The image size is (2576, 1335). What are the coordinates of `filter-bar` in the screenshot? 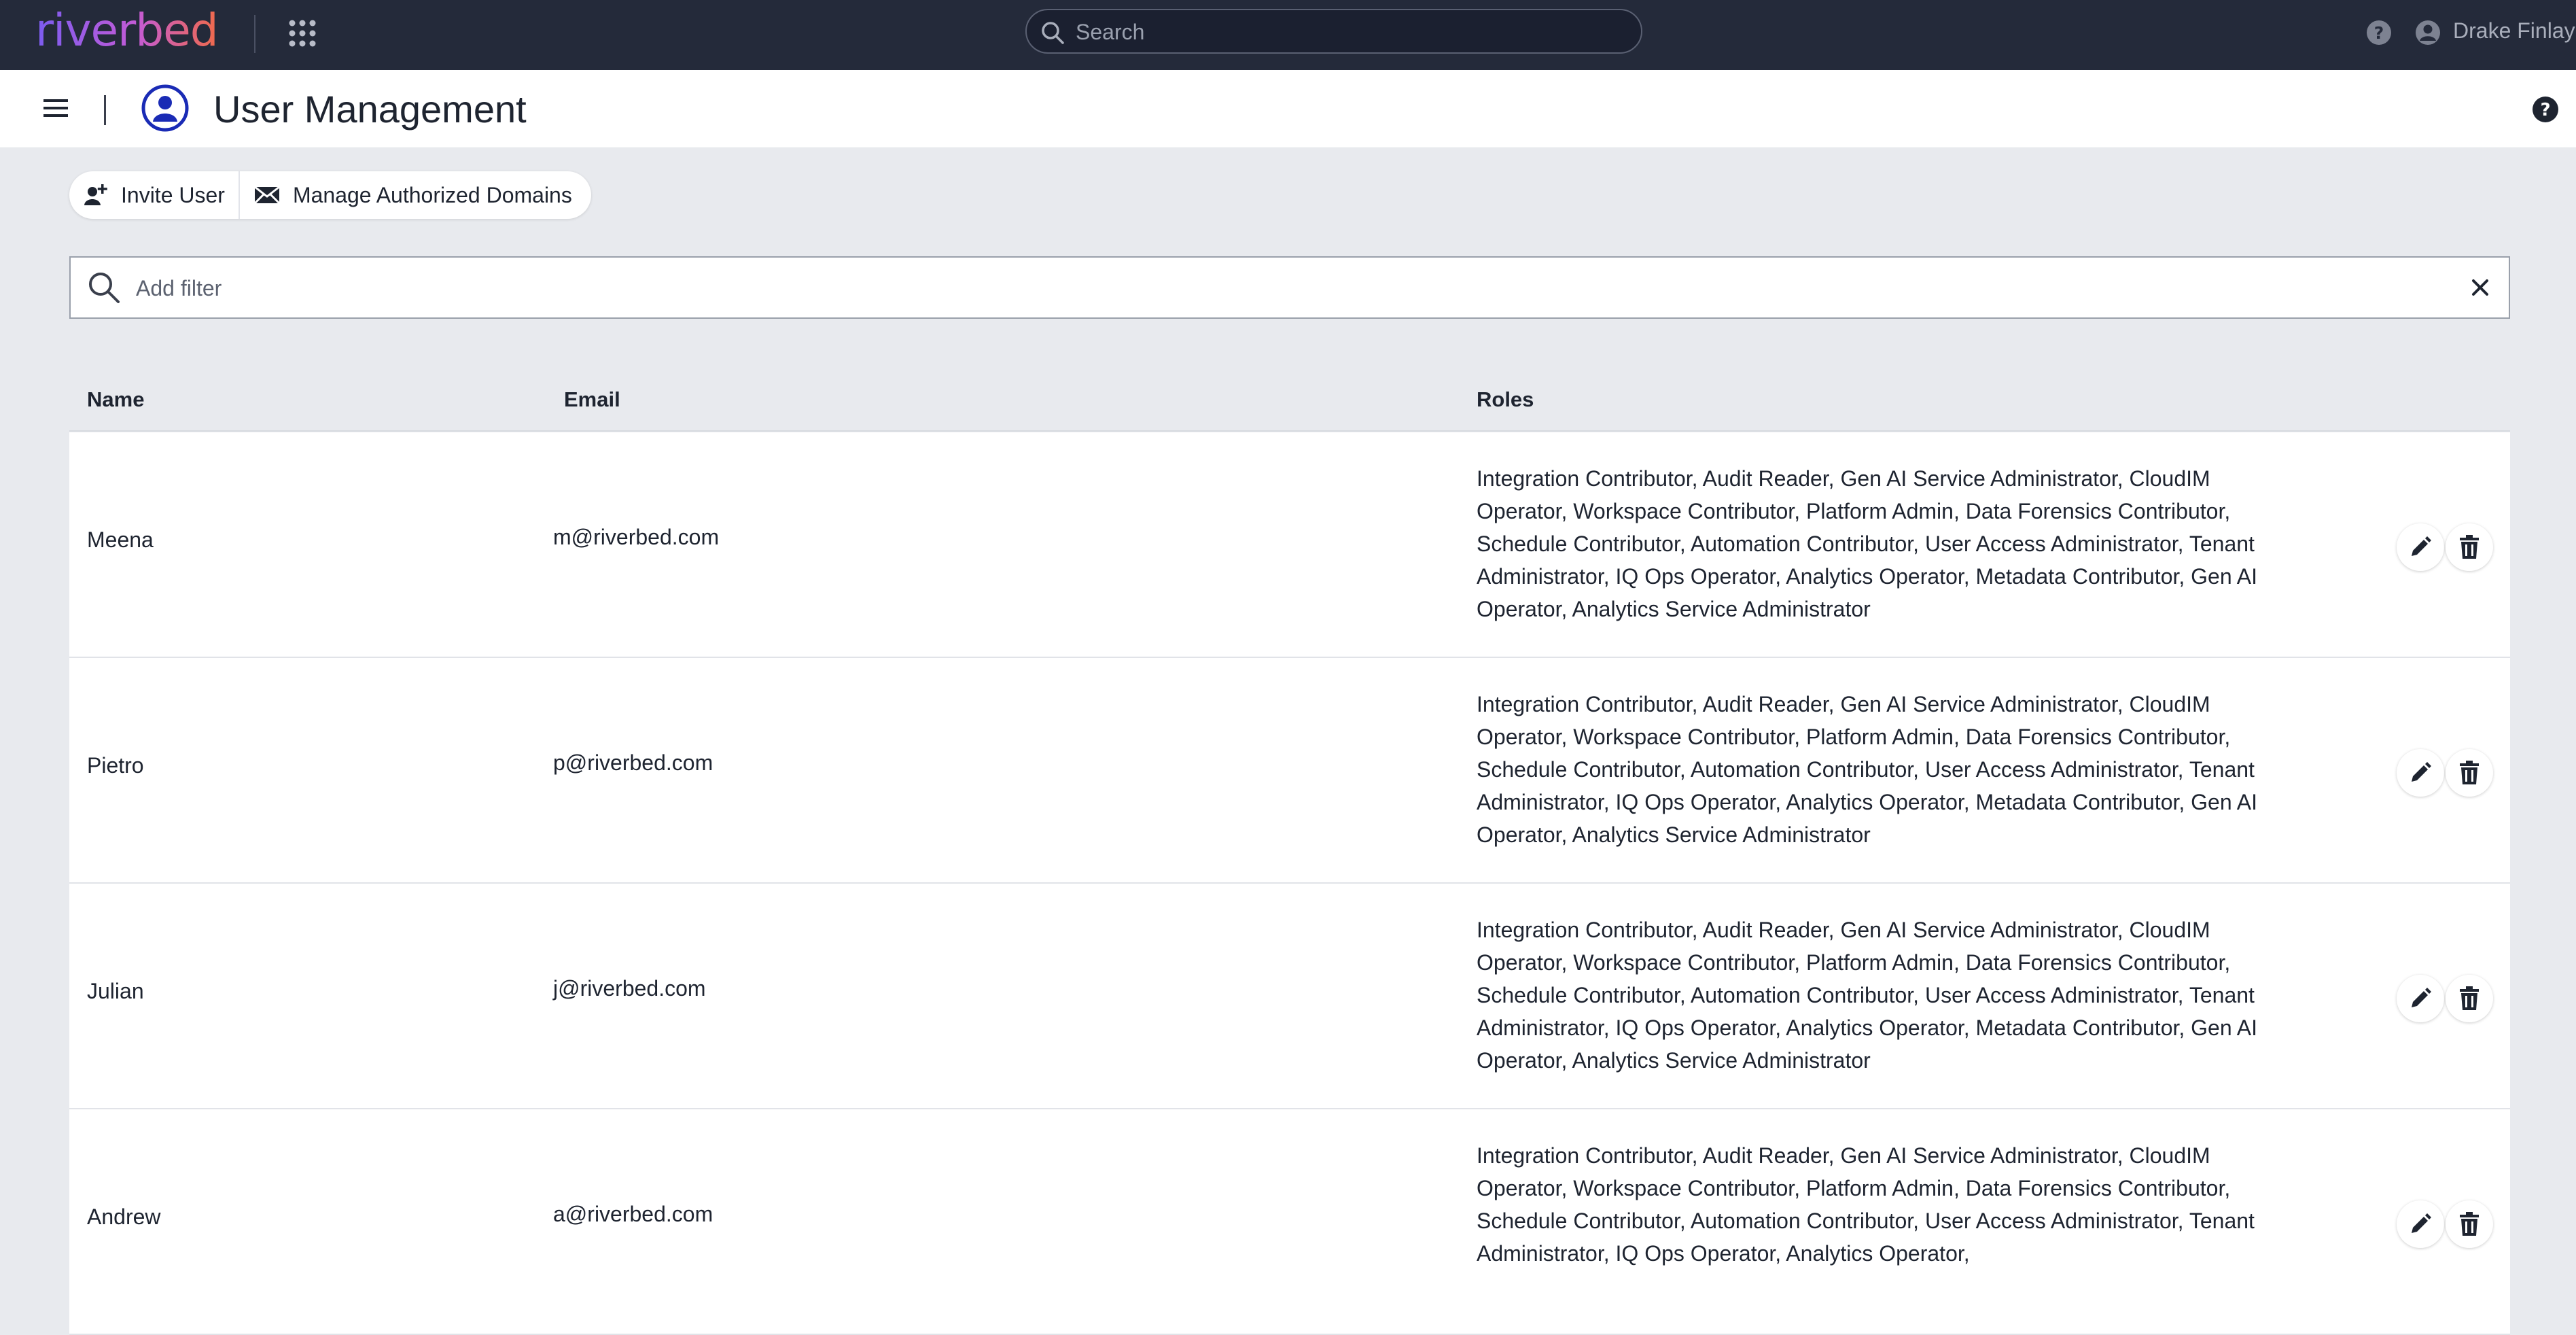 It's located at (1289, 287).